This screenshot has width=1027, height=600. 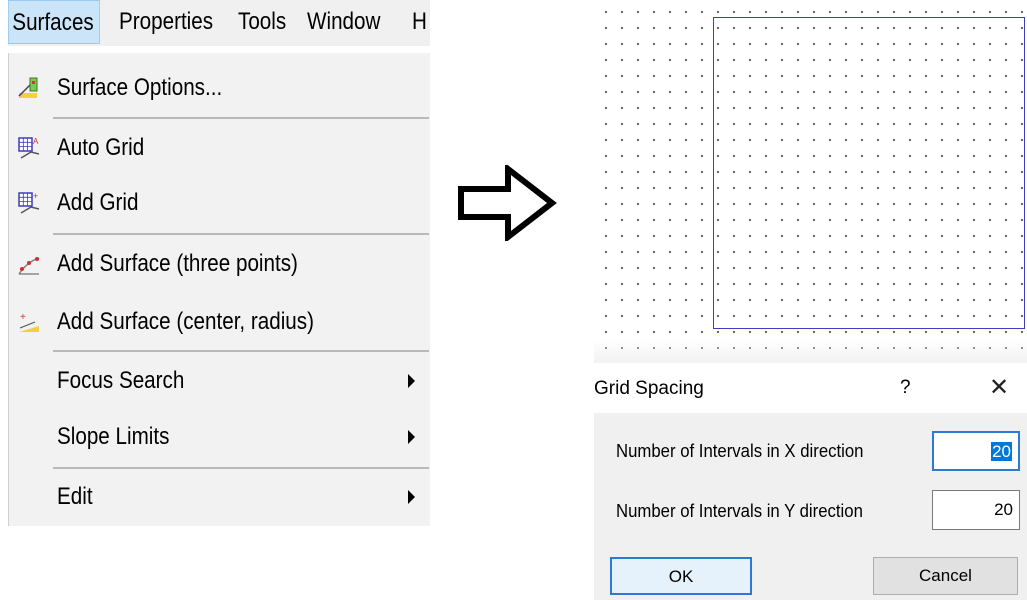 I want to click on menu-item-label: Auto Grid, so click(x=101, y=147).